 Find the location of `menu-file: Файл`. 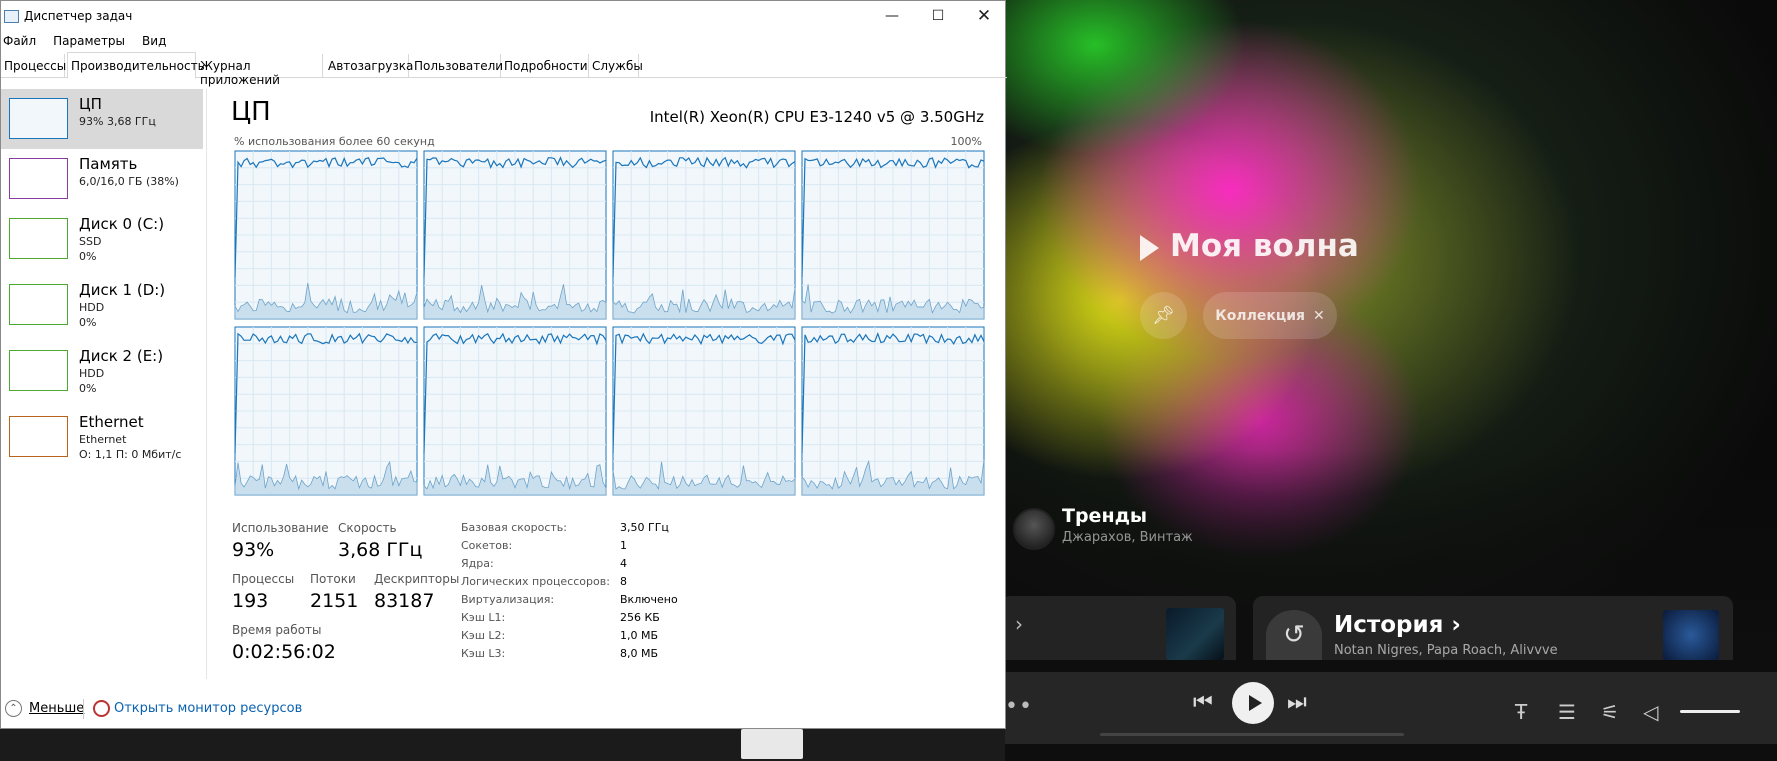

menu-file: Файл is located at coordinates (18, 42).